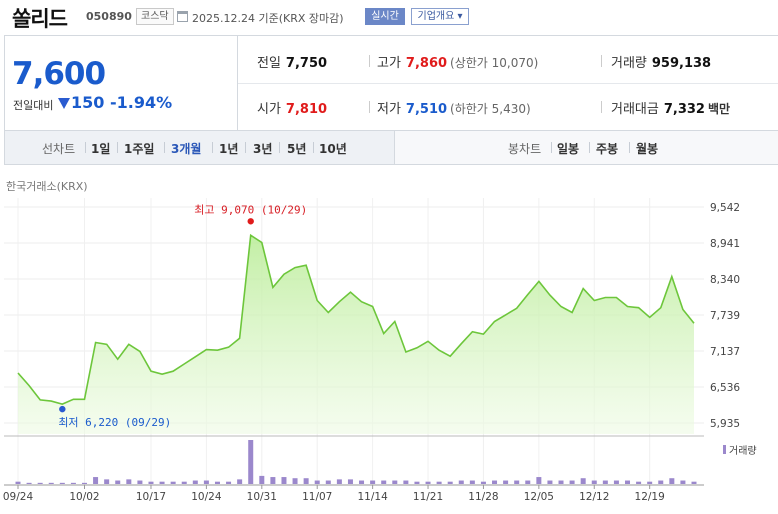 The height and width of the screenshot is (514, 778). Describe the element at coordinates (306, 63) in the screenshot. I see `prev-close-value: 7,750` at that location.